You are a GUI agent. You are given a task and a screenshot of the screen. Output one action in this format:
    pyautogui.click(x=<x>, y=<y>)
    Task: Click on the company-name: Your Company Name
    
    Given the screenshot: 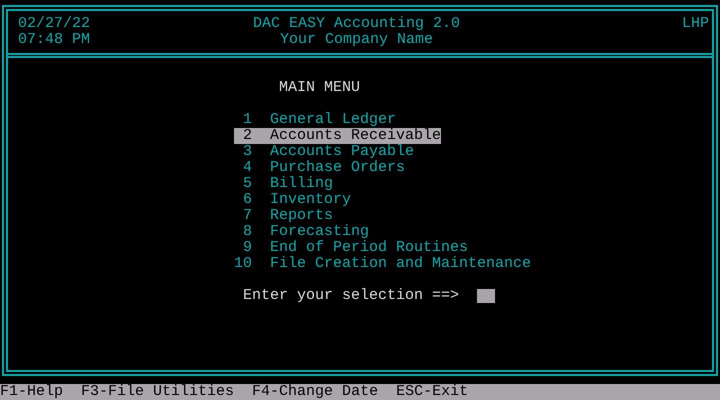 What is the action you would take?
    pyautogui.click(x=357, y=40)
    